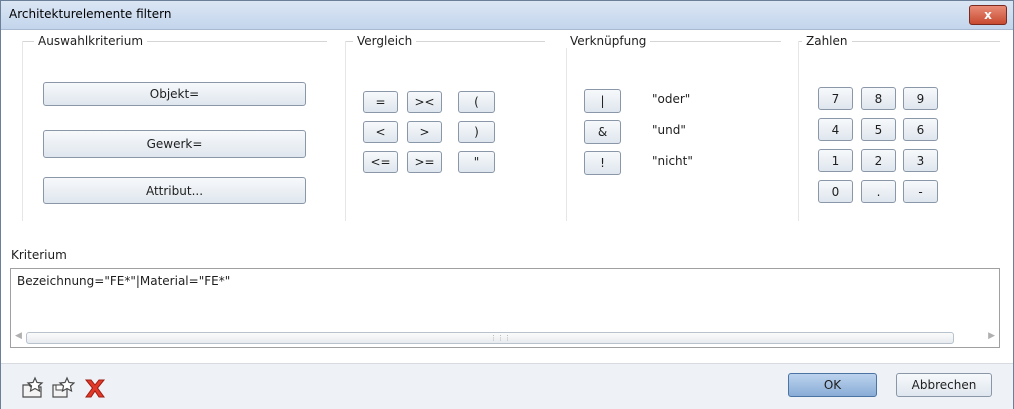 The height and width of the screenshot is (409, 1014). Describe the element at coordinates (920, 160) in the screenshot. I see `digit-3-button: 3` at that location.